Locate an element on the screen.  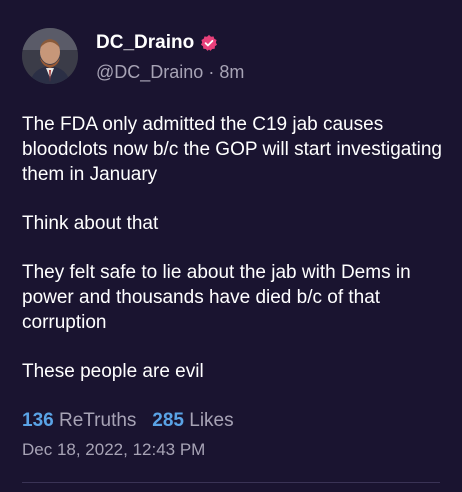
divider is located at coordinates (231, 482).